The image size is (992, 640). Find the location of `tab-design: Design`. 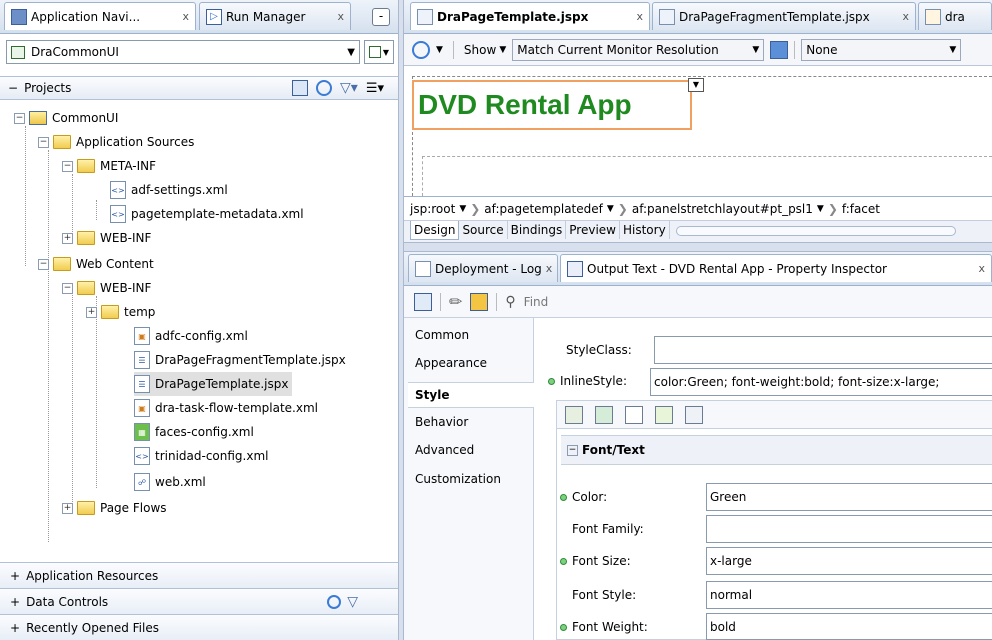

tab-design: Design is located at coordinates (435, 230).